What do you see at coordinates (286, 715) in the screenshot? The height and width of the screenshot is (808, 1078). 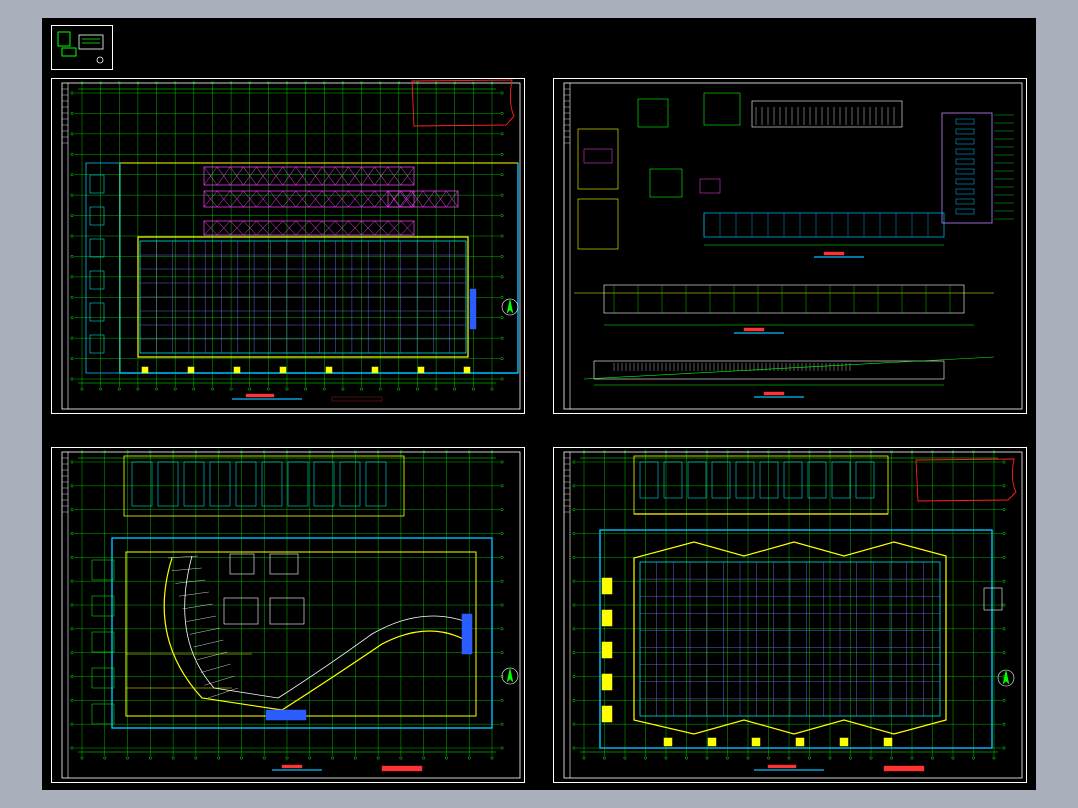 I see `blue-block` at bounding box center [286, 715].